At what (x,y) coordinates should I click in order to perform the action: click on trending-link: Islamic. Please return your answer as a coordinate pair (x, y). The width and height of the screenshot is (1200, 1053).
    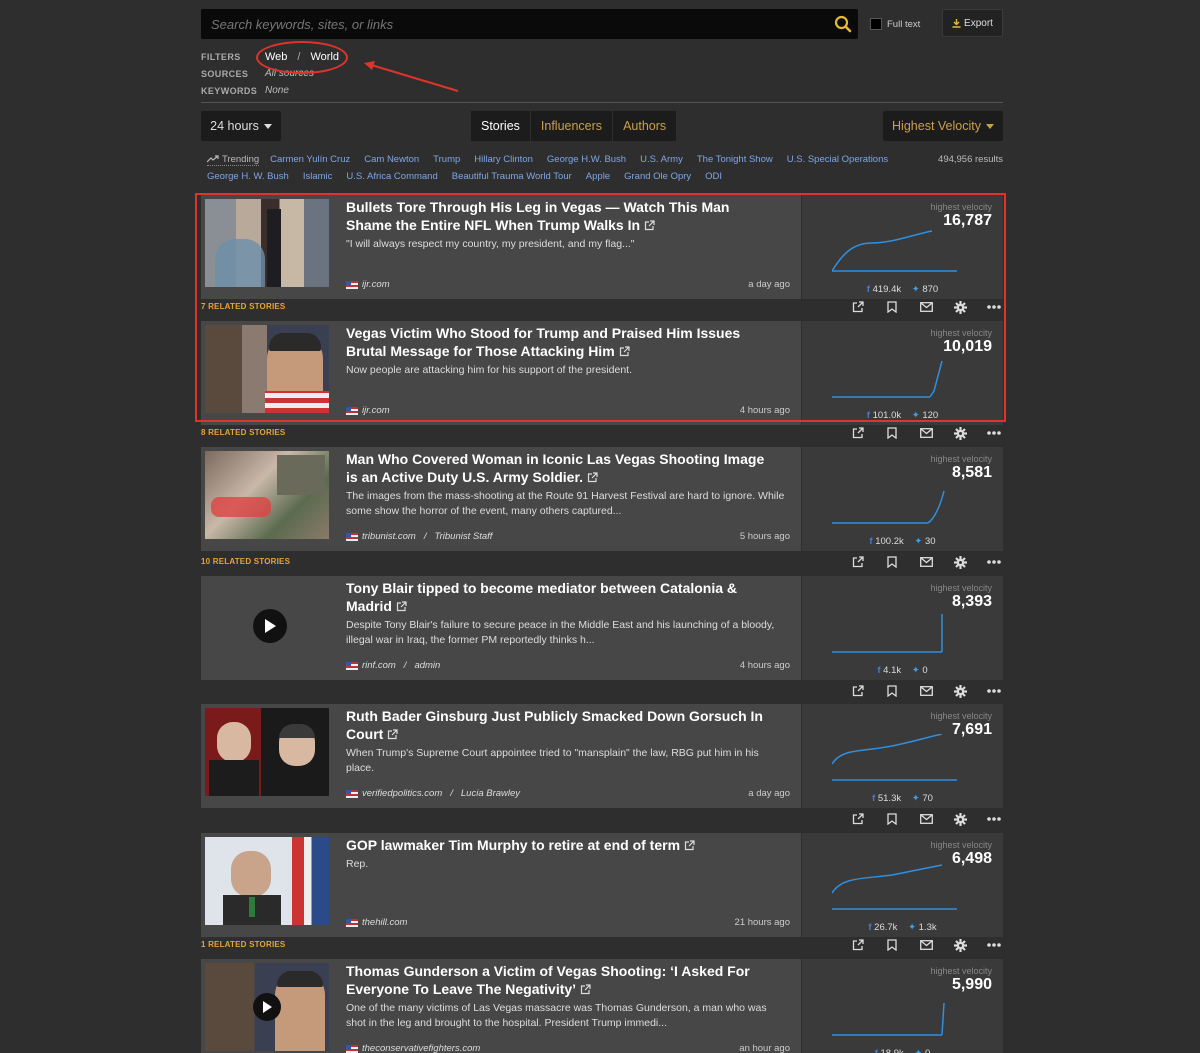
    Looking at the image, I should click on (318, 176).